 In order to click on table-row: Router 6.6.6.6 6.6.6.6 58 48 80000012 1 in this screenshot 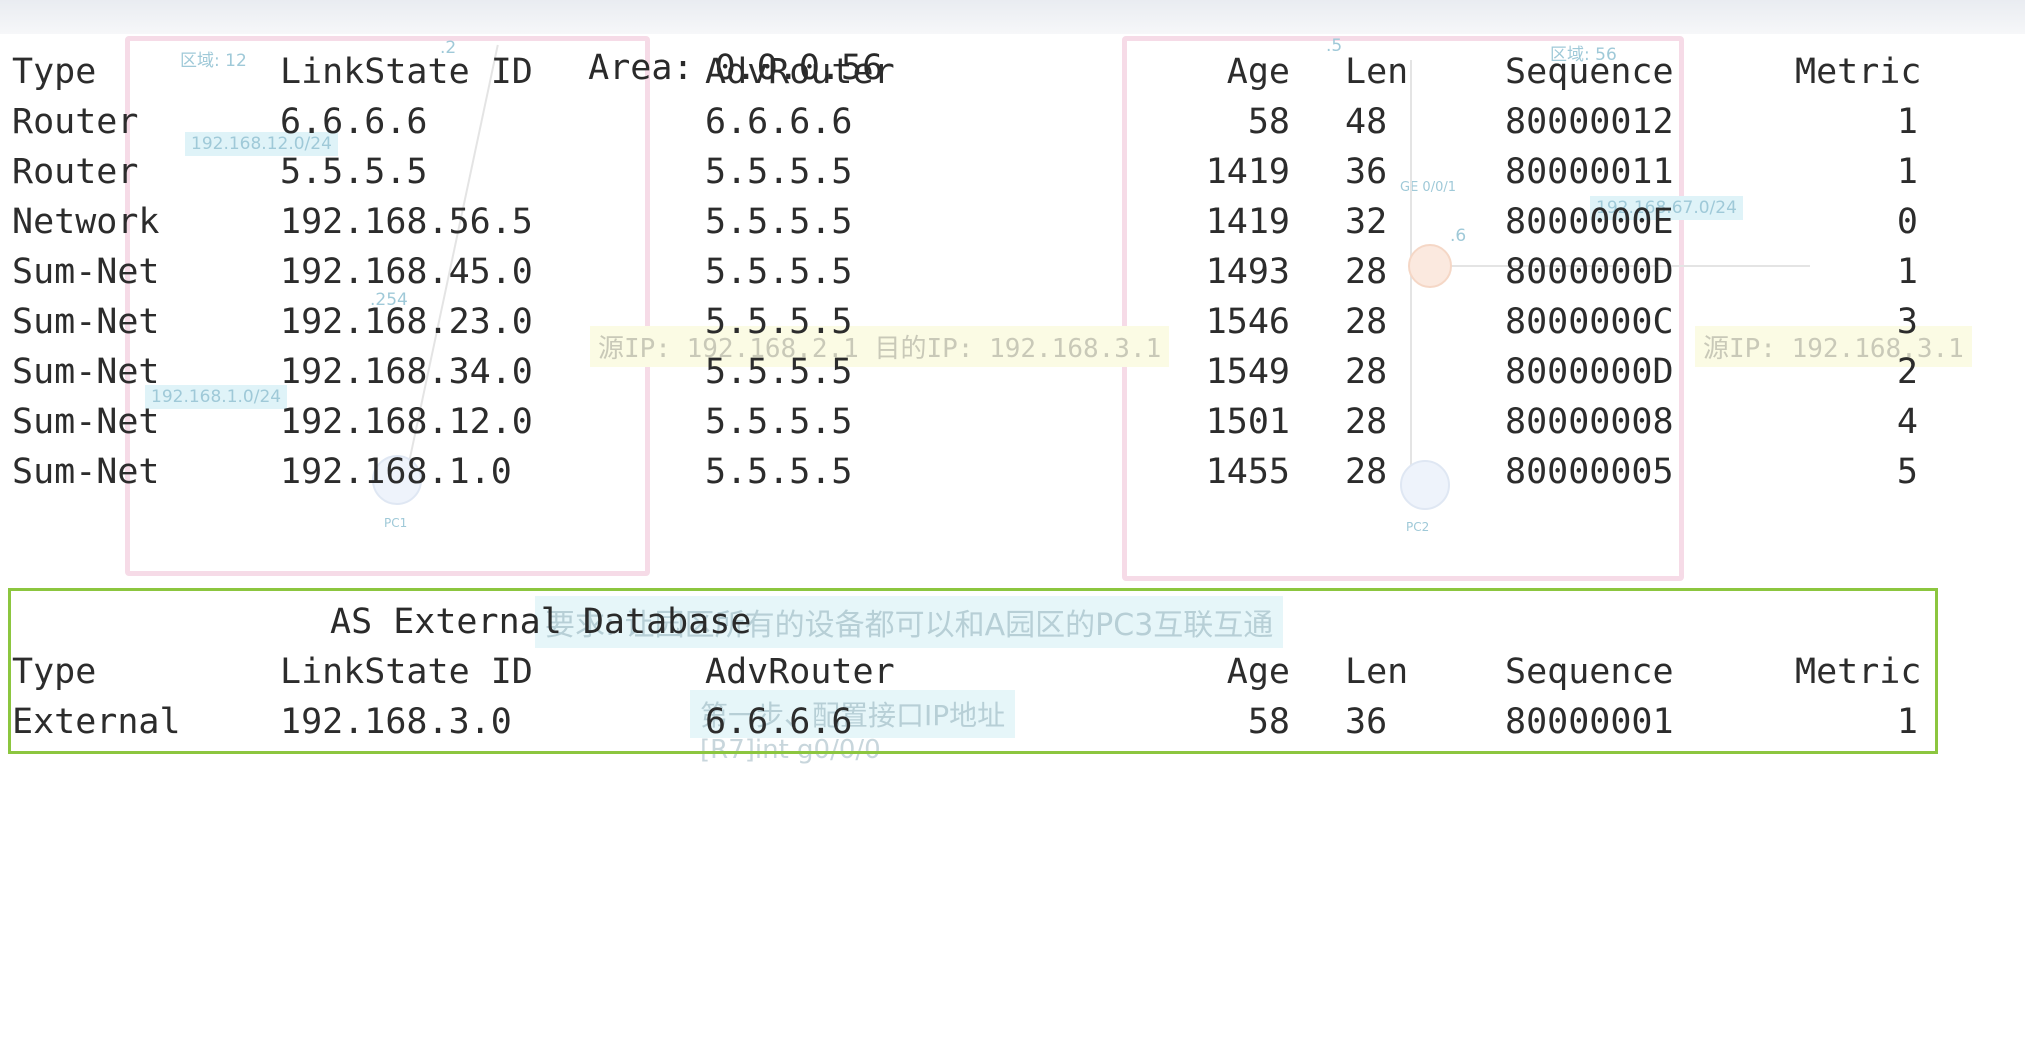, I will do `click(1012, 122)`.